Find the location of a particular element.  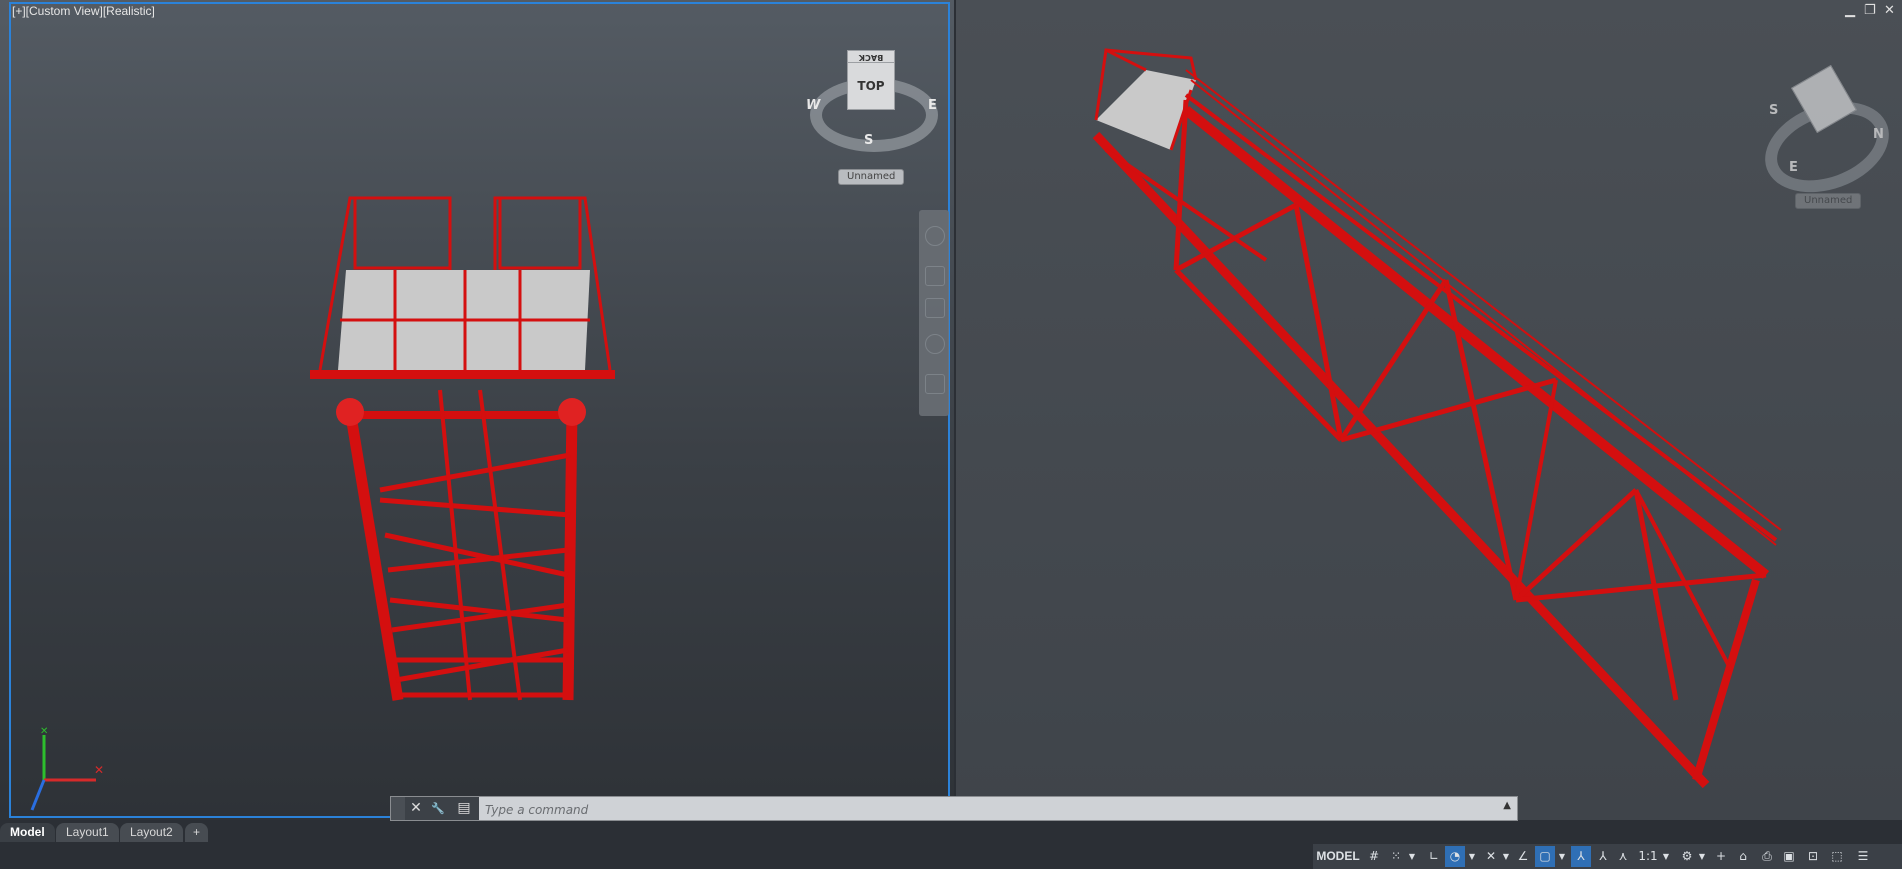

platform-grating-iso is located at coordinates (1146, 110).